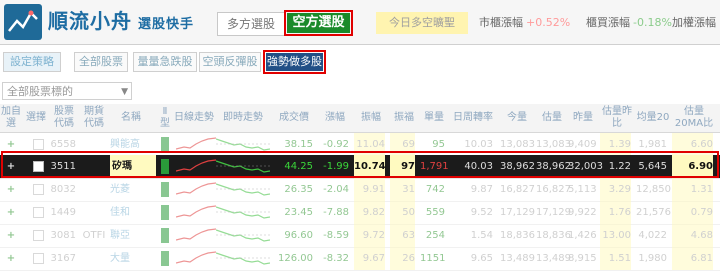 The width and height of the screenshot is (720, 276). I want to click on cell-est: 16,827, so click(553, 189).